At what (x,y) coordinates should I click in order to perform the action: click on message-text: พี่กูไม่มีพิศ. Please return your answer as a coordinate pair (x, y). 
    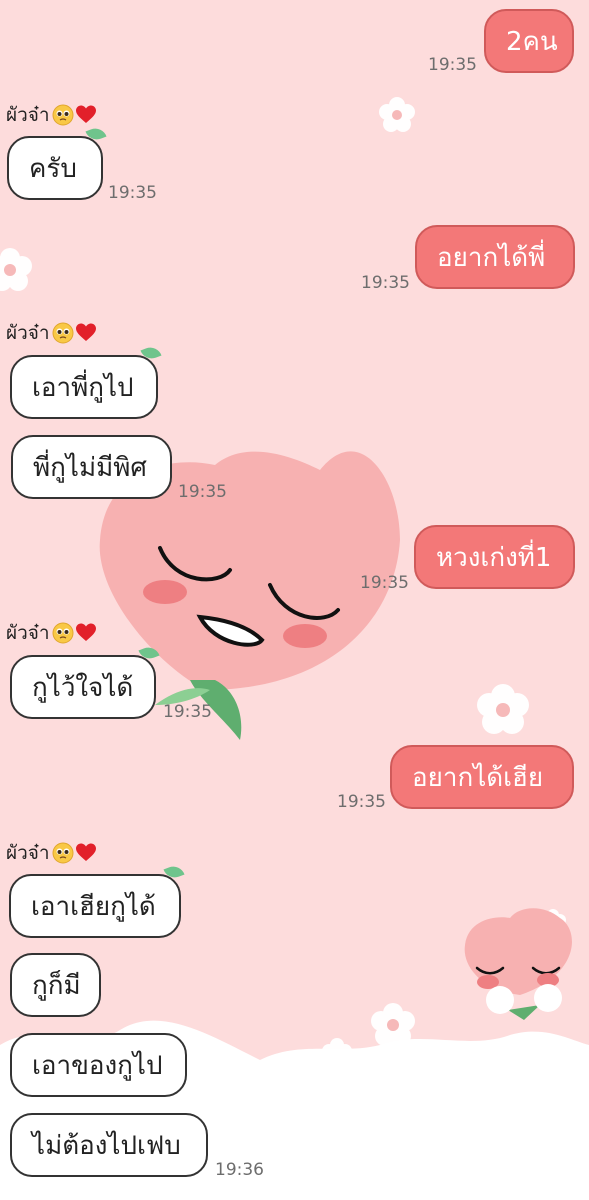
    Looking at the image, I should click on (90, 467).